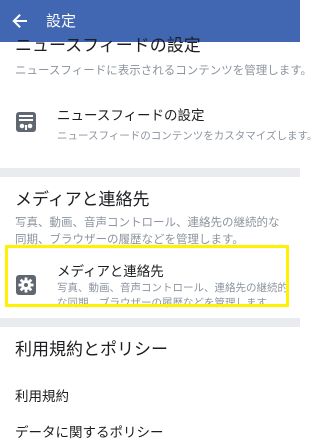 The image size is (320, 443). Describe the element at coordinates (26, 285) in the screenshot. I see `gear-icon` at that location.